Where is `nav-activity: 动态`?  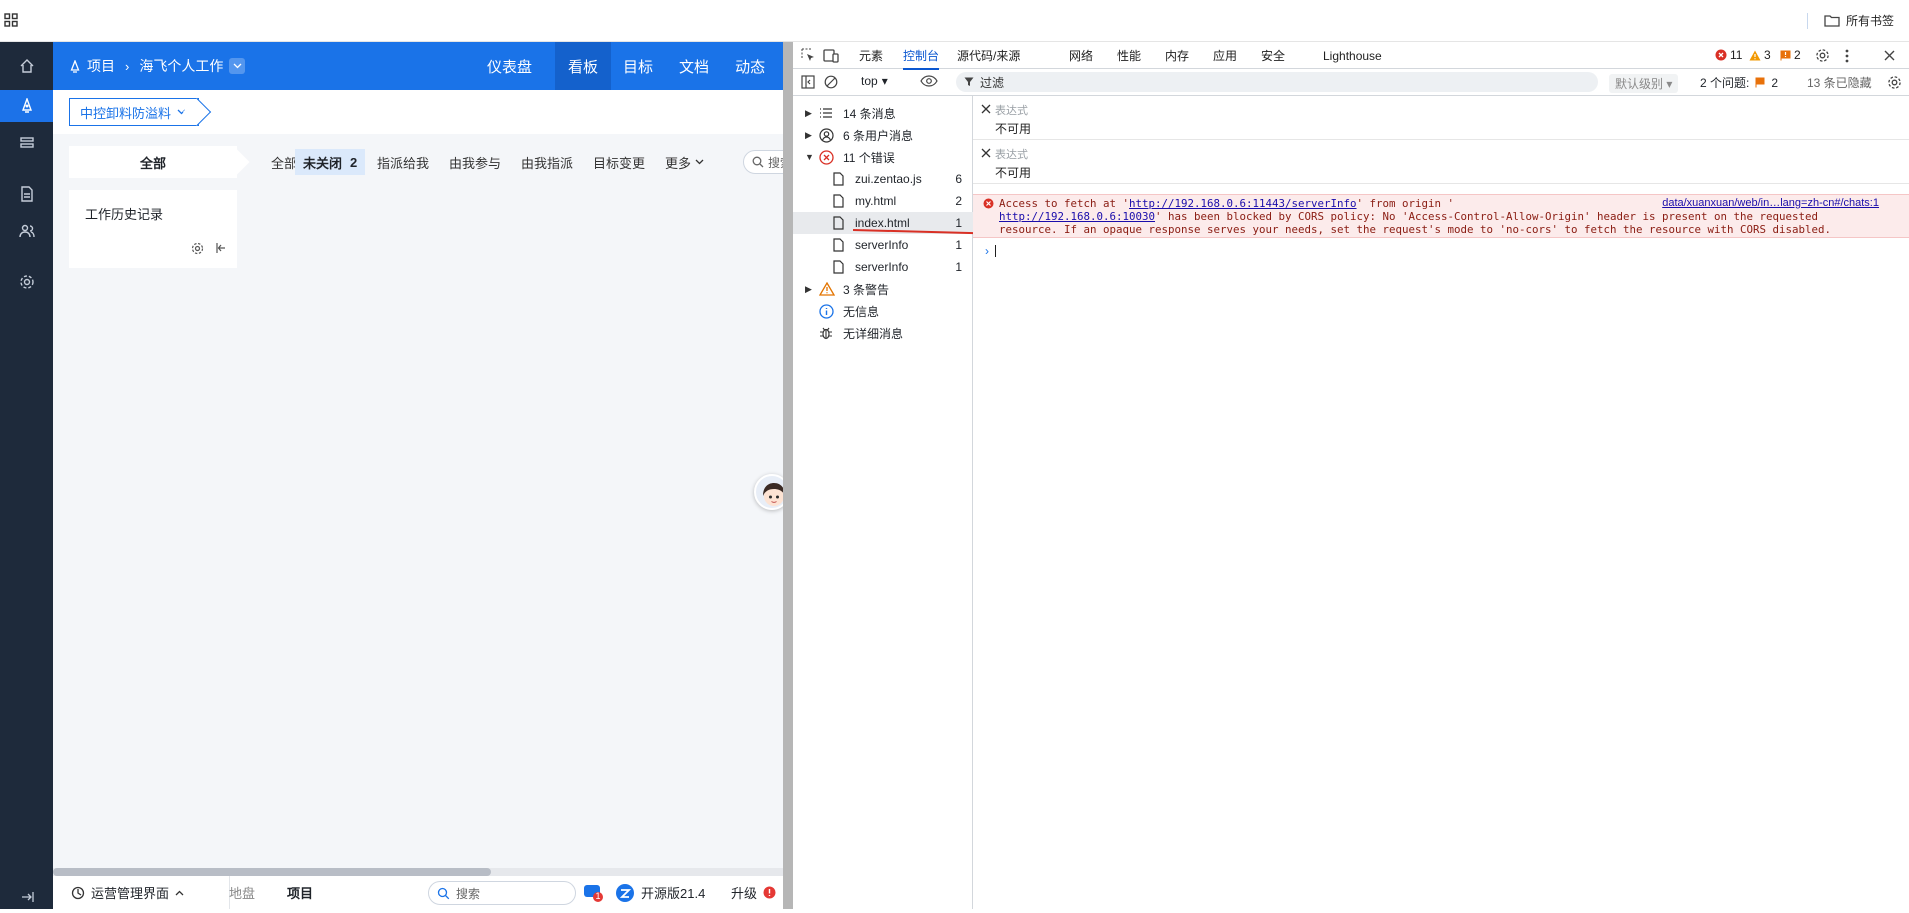
nav-activity: 动态 is located at coordinates (750, 66).